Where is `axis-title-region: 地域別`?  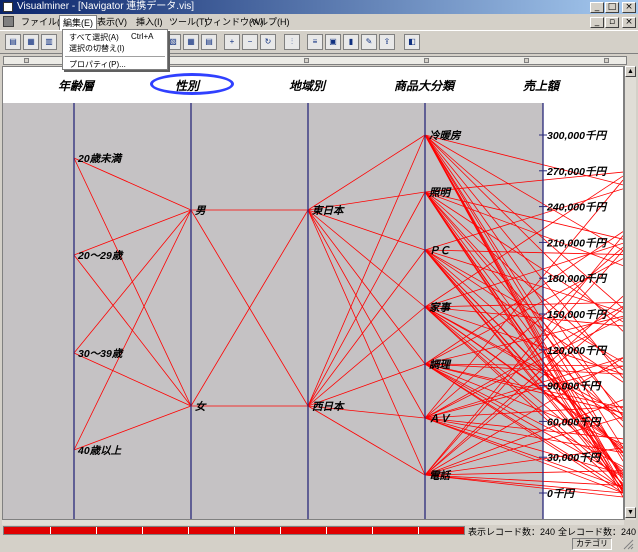
axis-title-region: 地域別 is located at coordinates (307, 85).